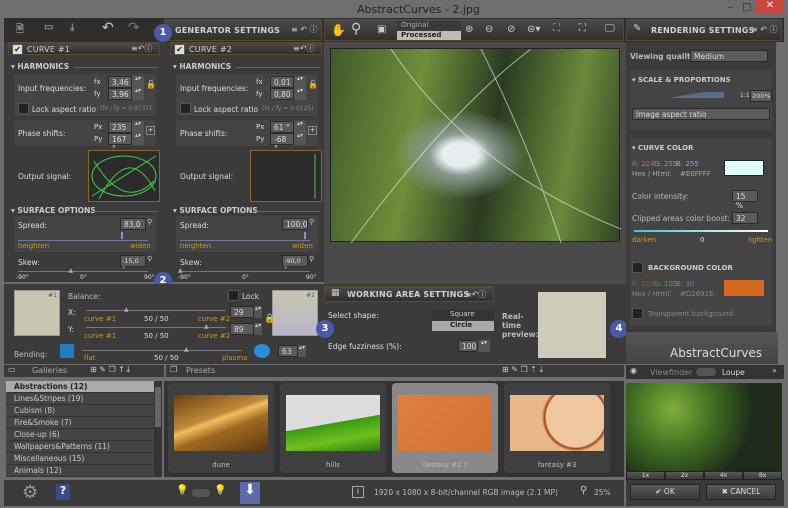 The width and height of the screenshot is (788, 508). I want to click on viewfinder-image, so click(704, 427).